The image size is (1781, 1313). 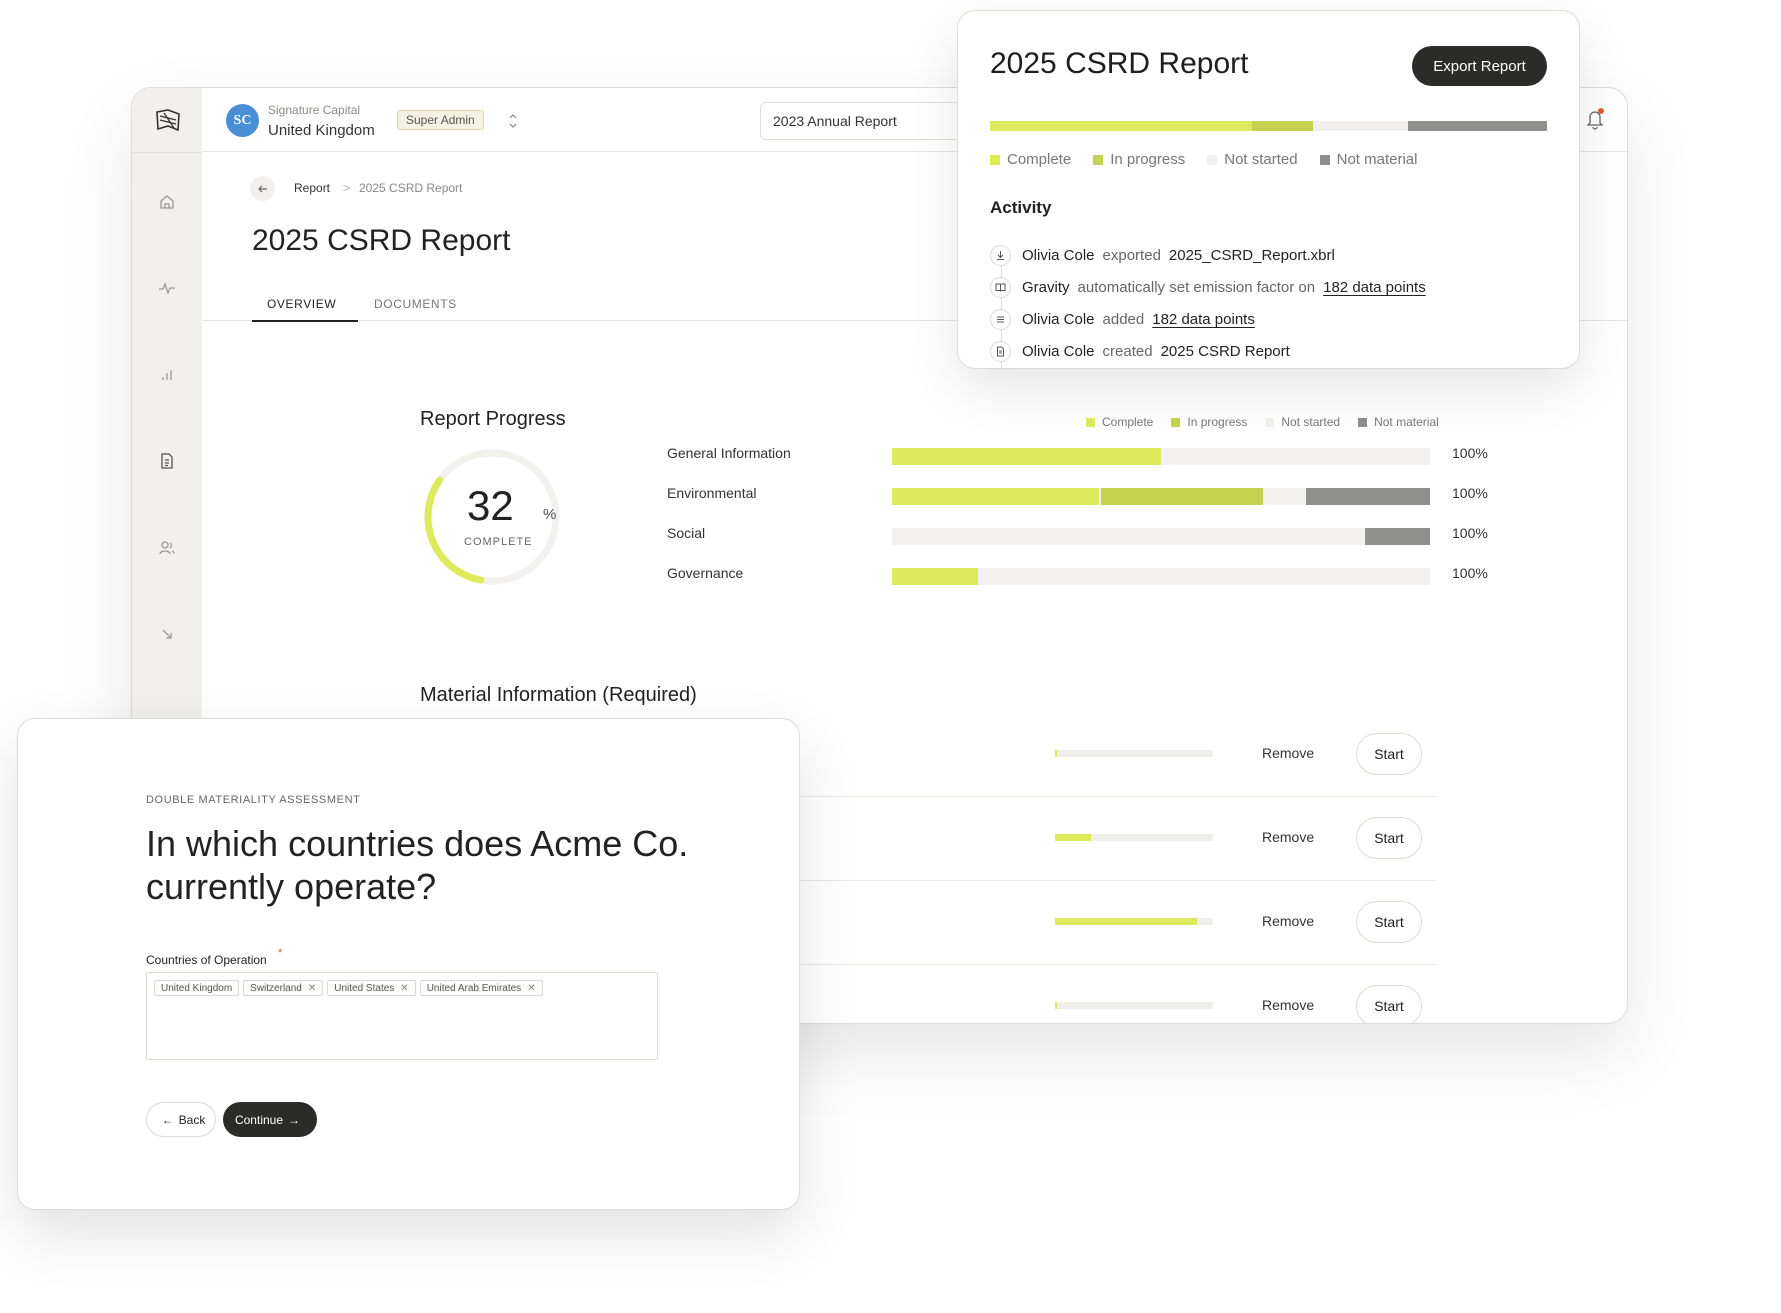 What do you see at coordinates (301, 304) in the screenshot?
I see `tab-overview: OVERVIEW` at bounding box center [301, 304].